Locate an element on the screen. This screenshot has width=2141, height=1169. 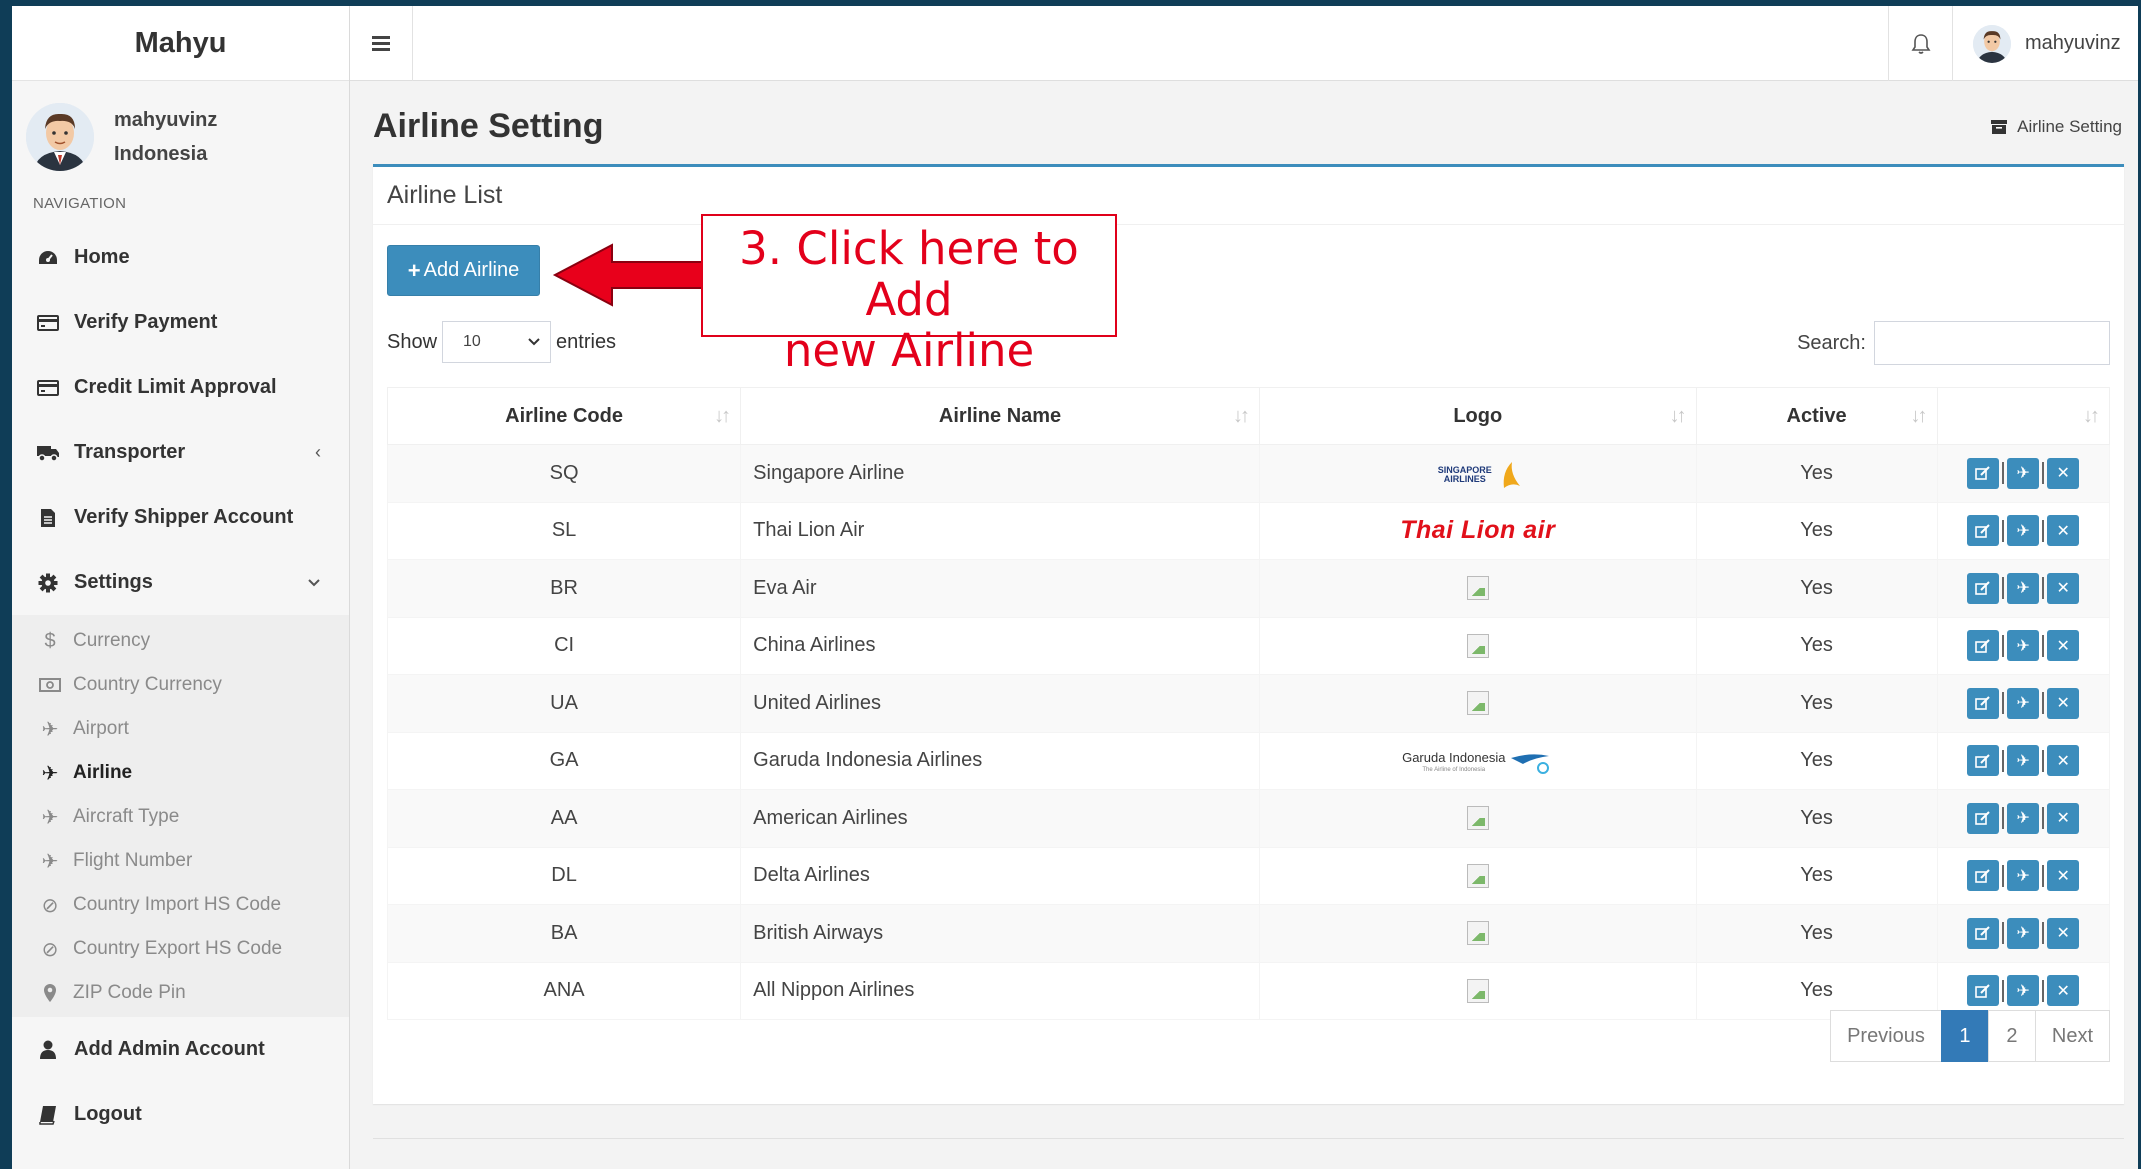
sidebar-item-country-export-hs-code: ⊘ Country Export HS Code is located at coordinates (180, 949).